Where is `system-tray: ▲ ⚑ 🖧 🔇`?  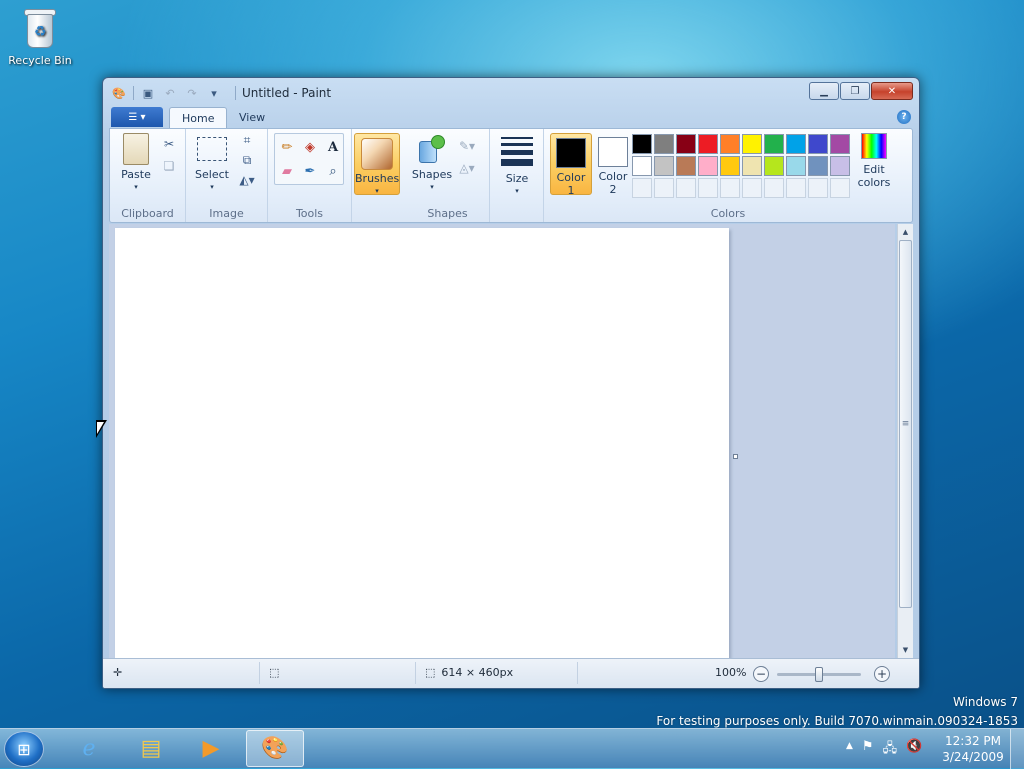
system-tray: ▲ ⚑ 🖧 🔇 is located at coordinates (884, 750).